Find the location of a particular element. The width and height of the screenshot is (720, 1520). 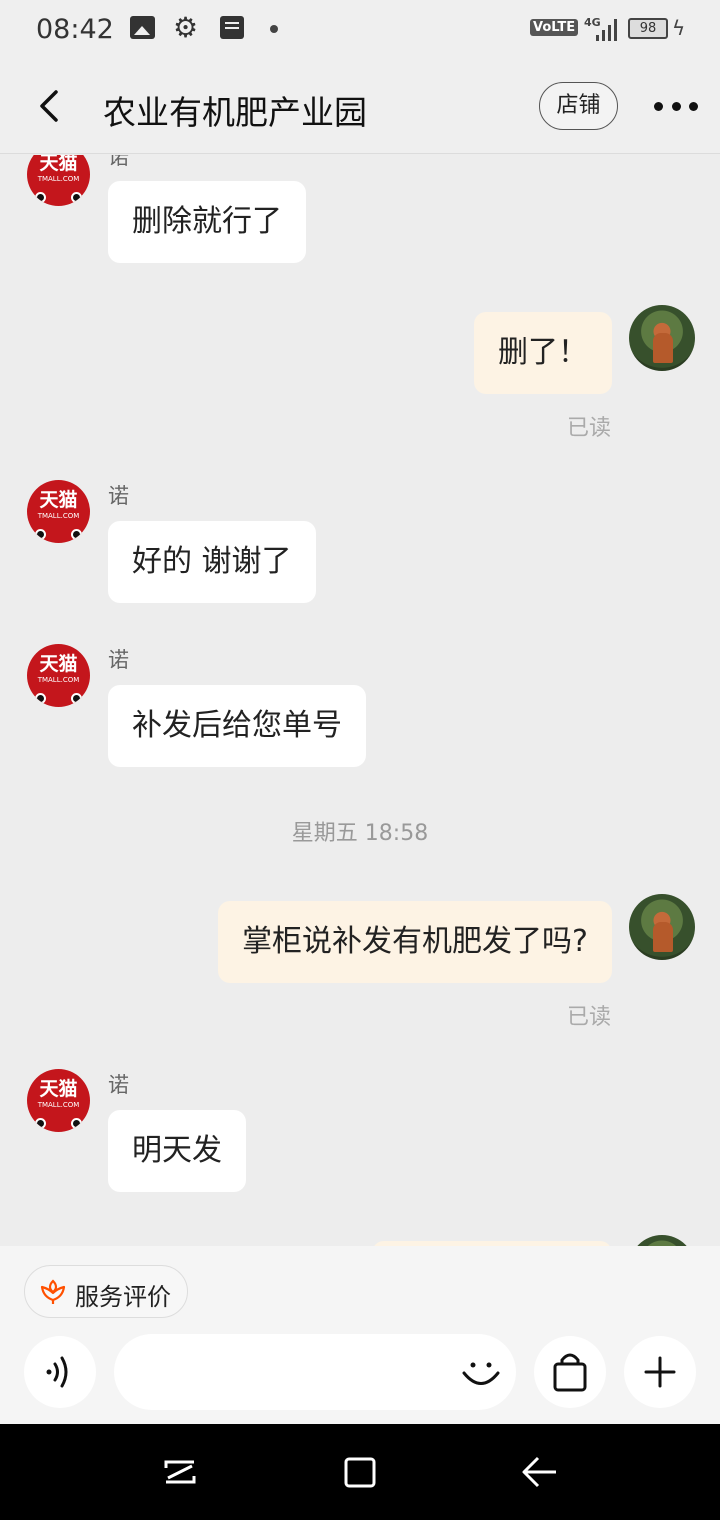

volte-label: VoLTE is located at coordinates (554, 27).